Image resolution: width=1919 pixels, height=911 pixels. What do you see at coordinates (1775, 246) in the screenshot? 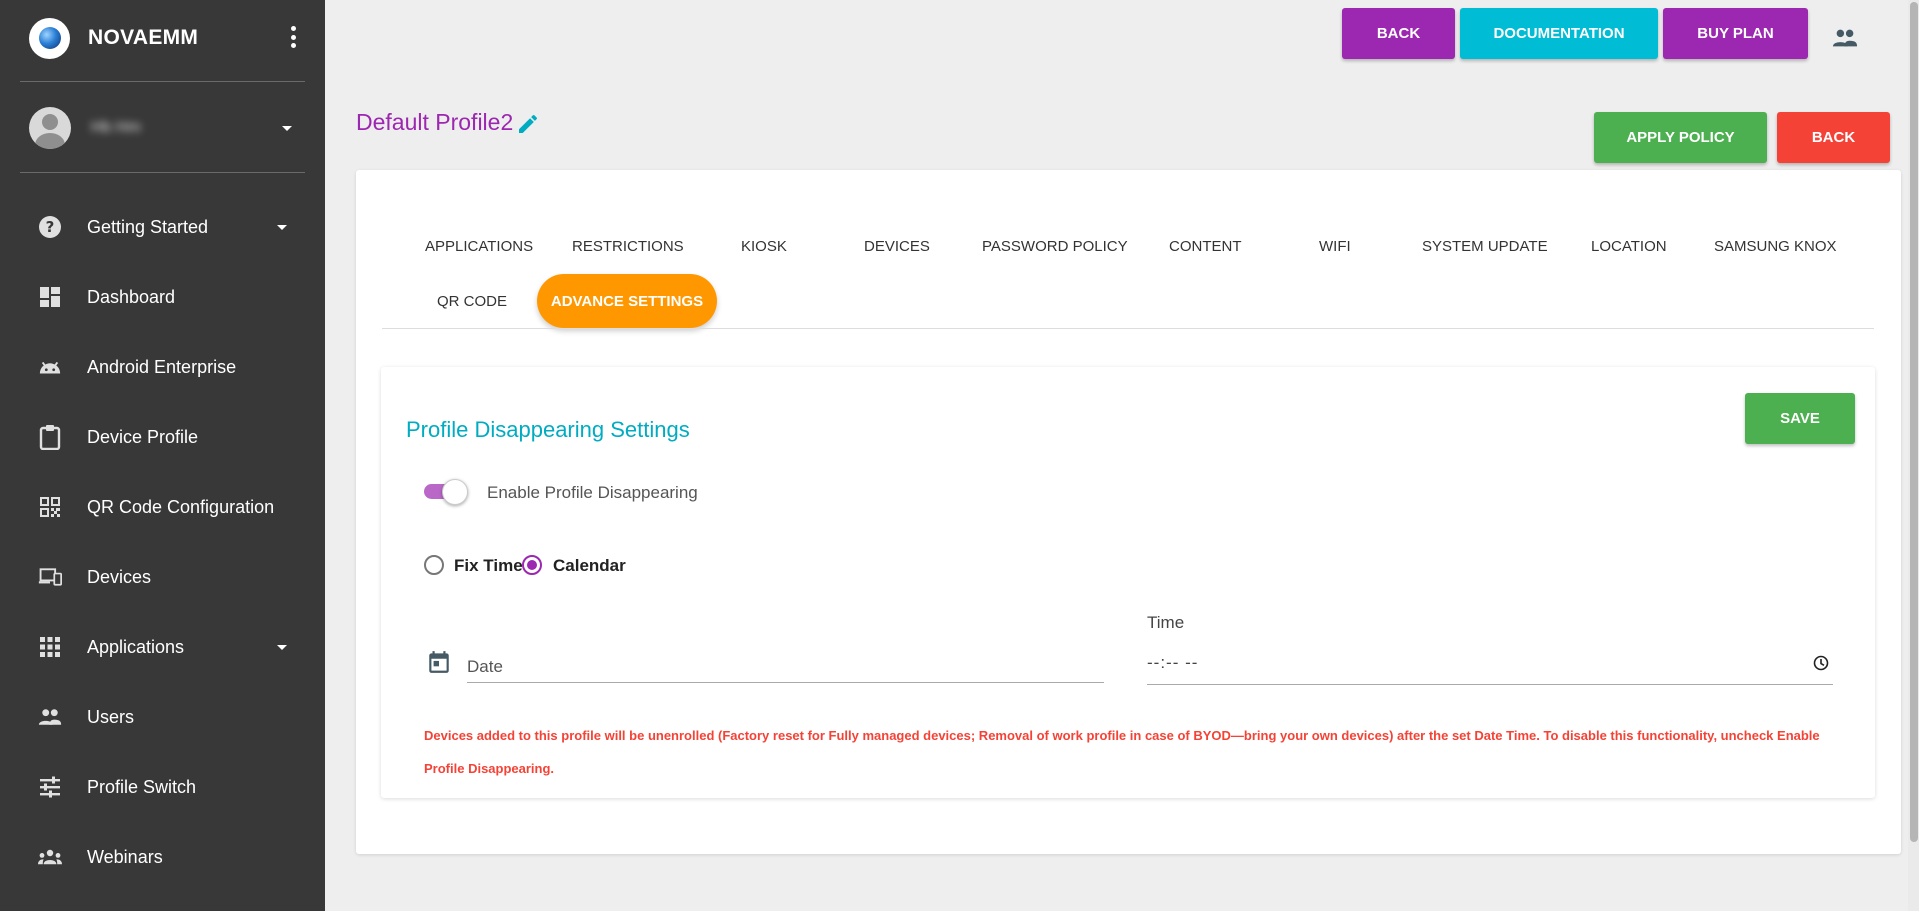
I see `tab-samsung-knox: SAMSUNG KNOX` at bounding box center [1775, 246].